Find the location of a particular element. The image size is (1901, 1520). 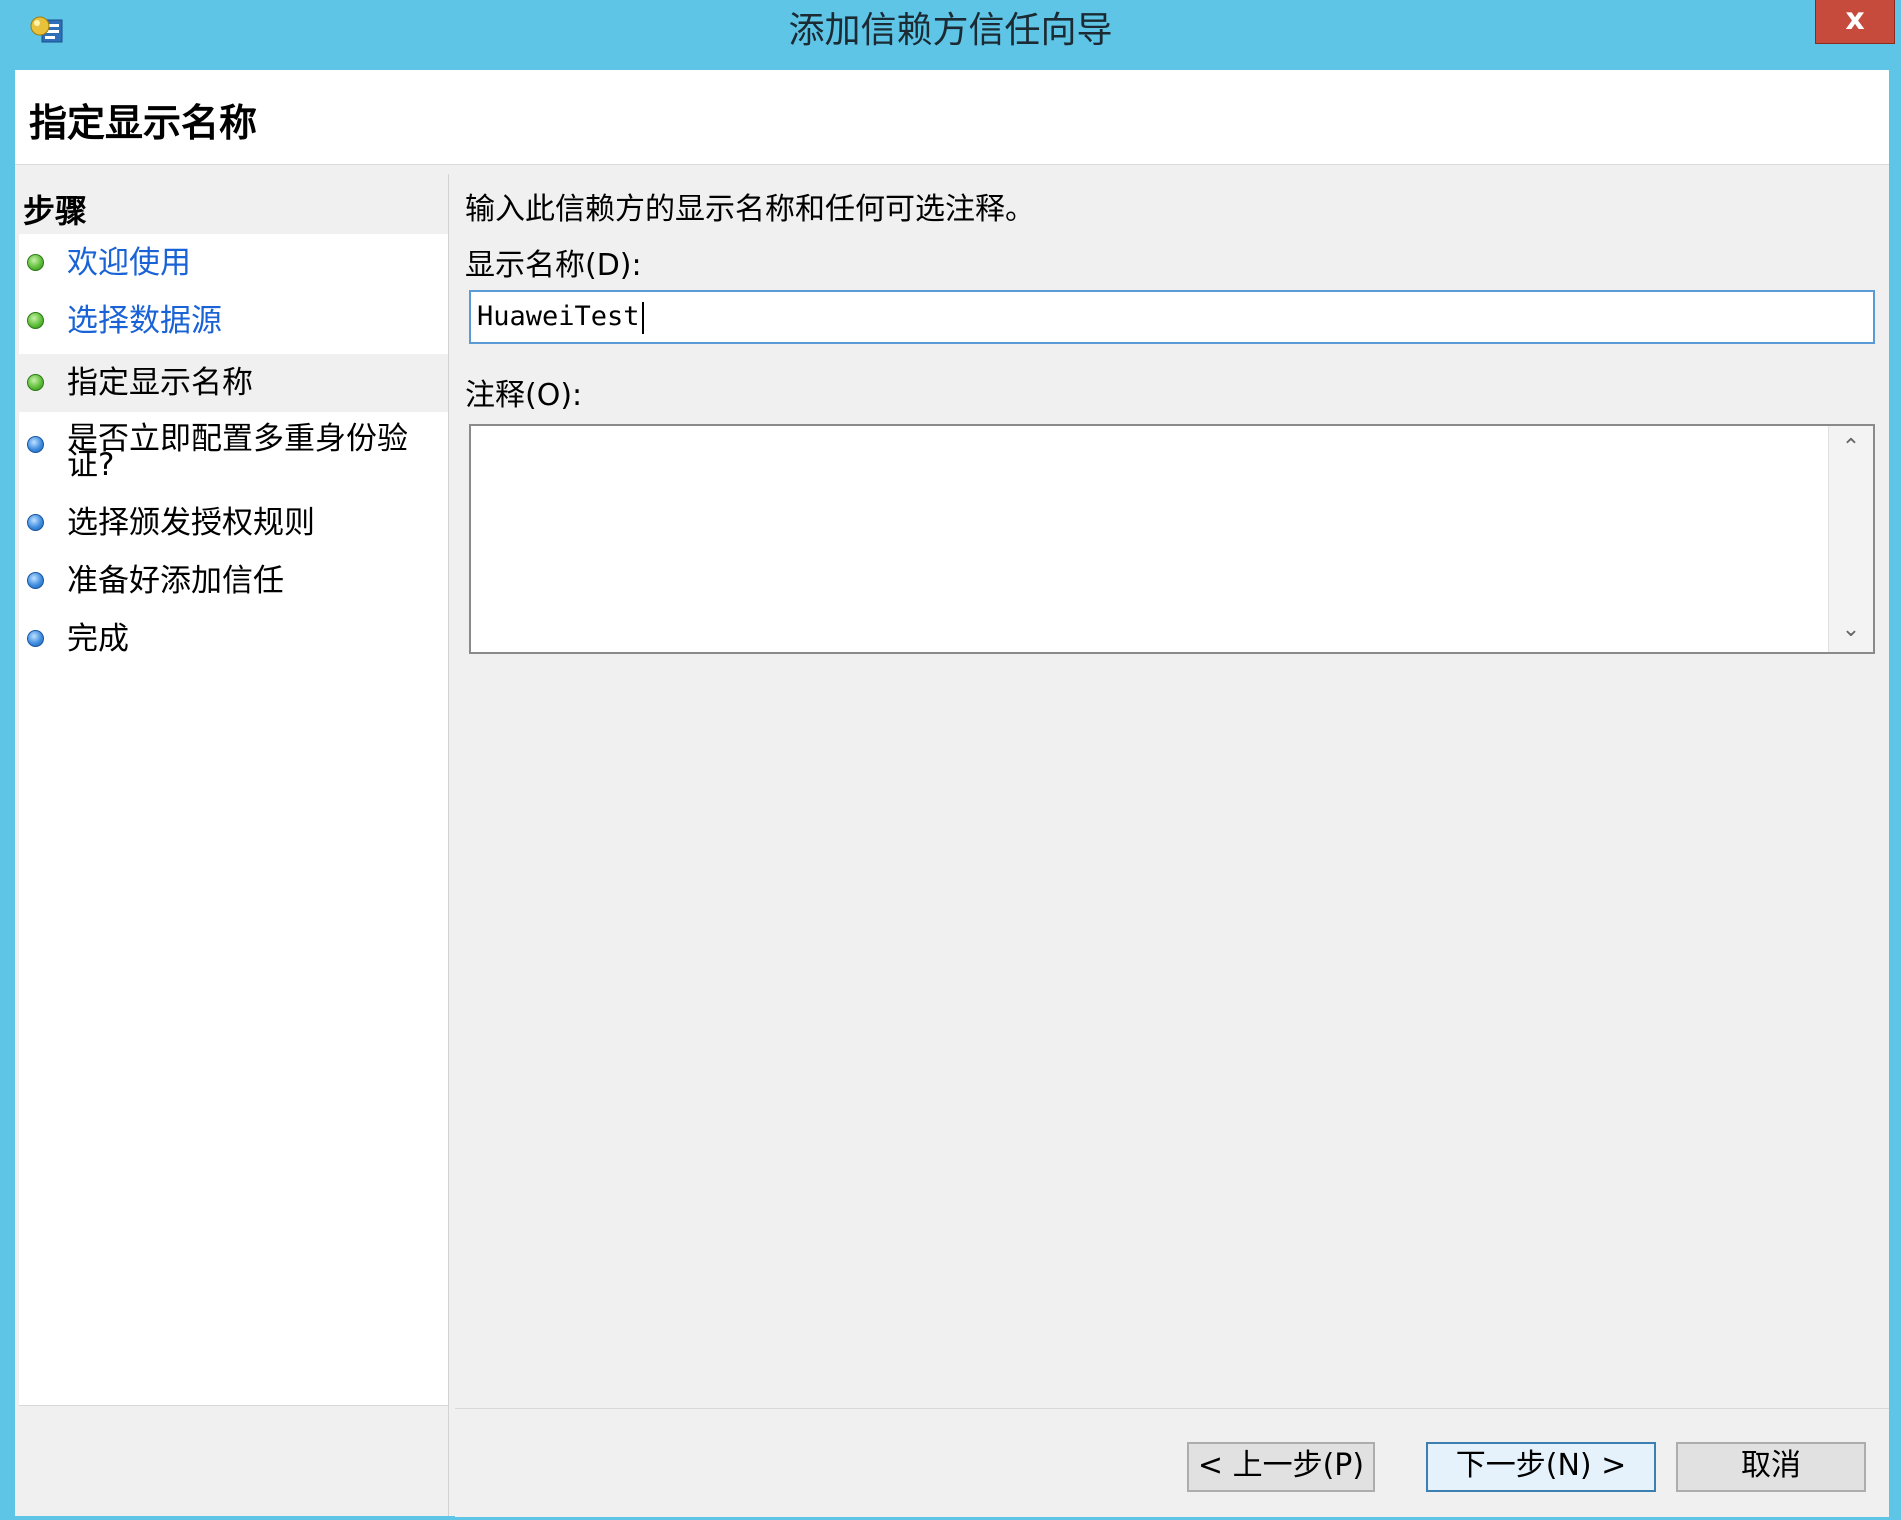

button-bar: < 上一步(P) 下一步(N) > 取消 is located at coordinates (1172, 1462).